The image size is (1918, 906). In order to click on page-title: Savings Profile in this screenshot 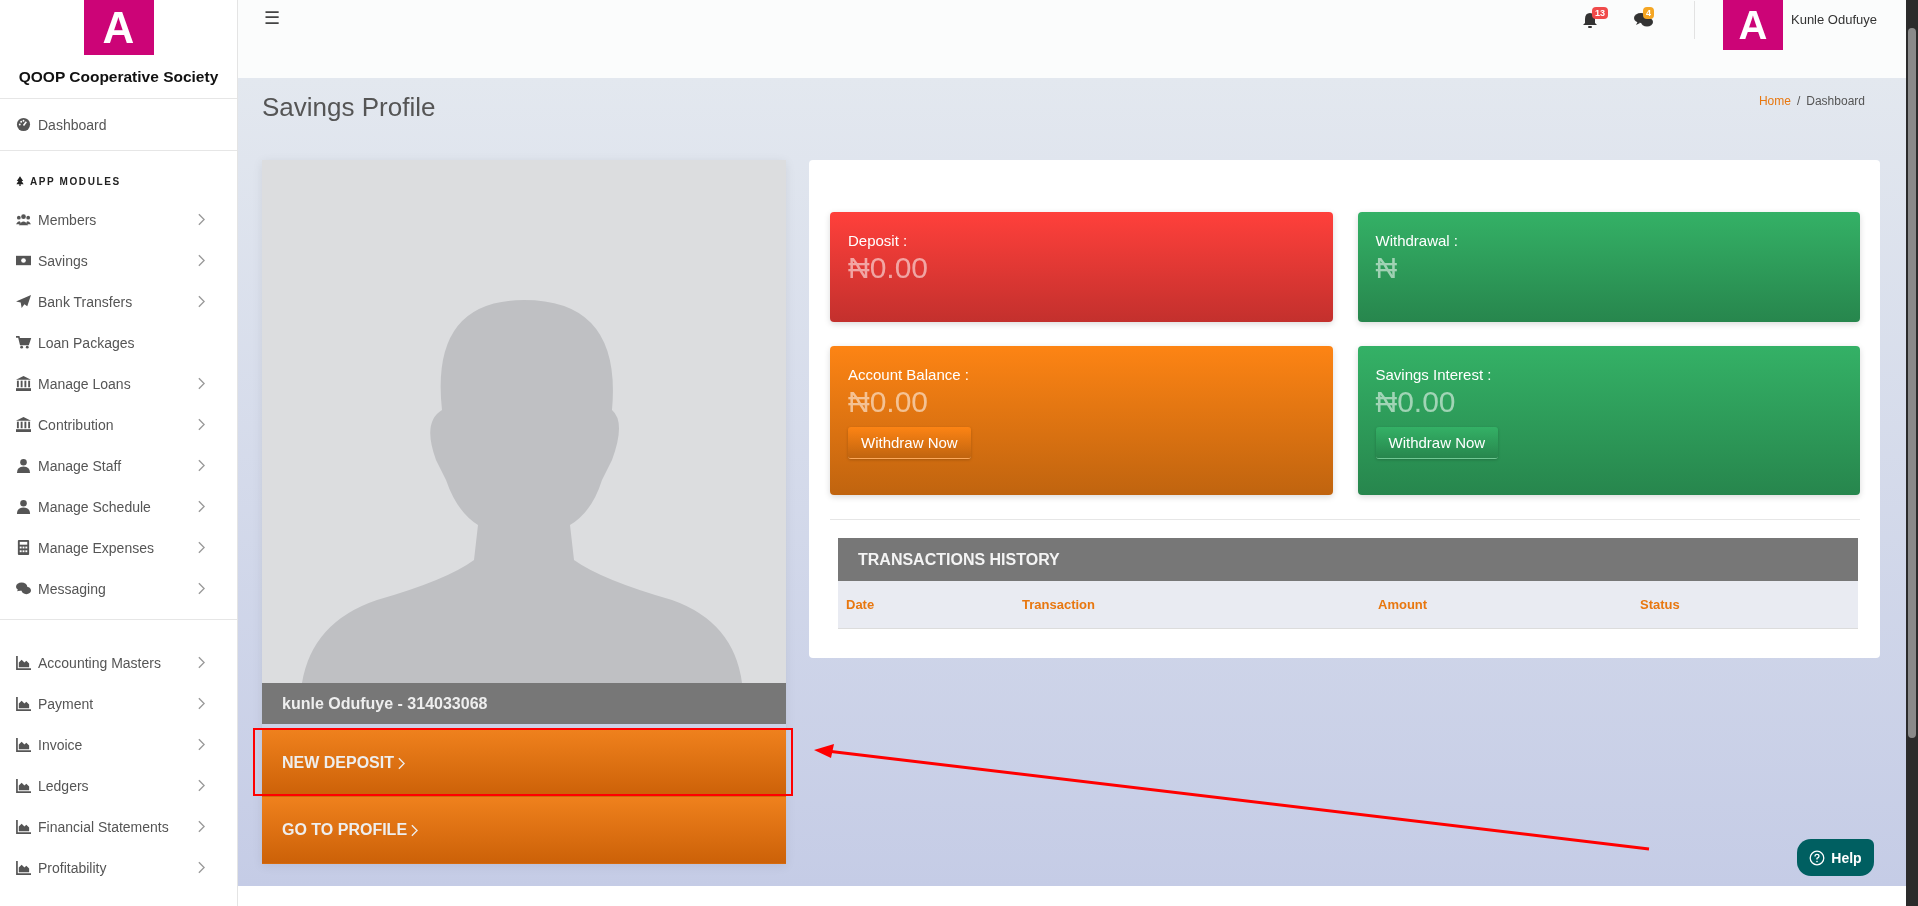, I will do `click(349, 107)`.